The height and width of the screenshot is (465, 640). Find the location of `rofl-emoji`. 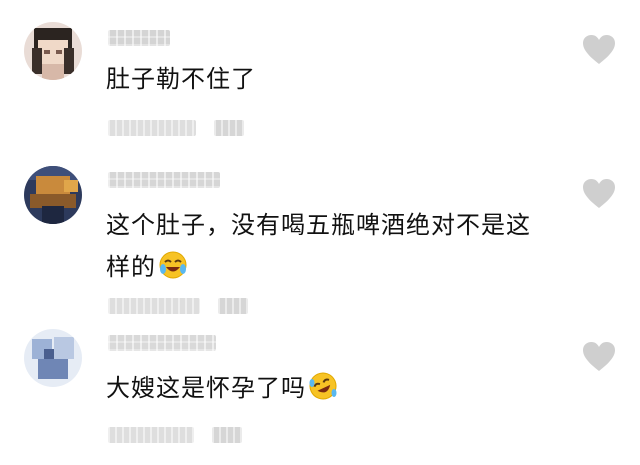

rofl-emoji is located at coordinates (323, 386).